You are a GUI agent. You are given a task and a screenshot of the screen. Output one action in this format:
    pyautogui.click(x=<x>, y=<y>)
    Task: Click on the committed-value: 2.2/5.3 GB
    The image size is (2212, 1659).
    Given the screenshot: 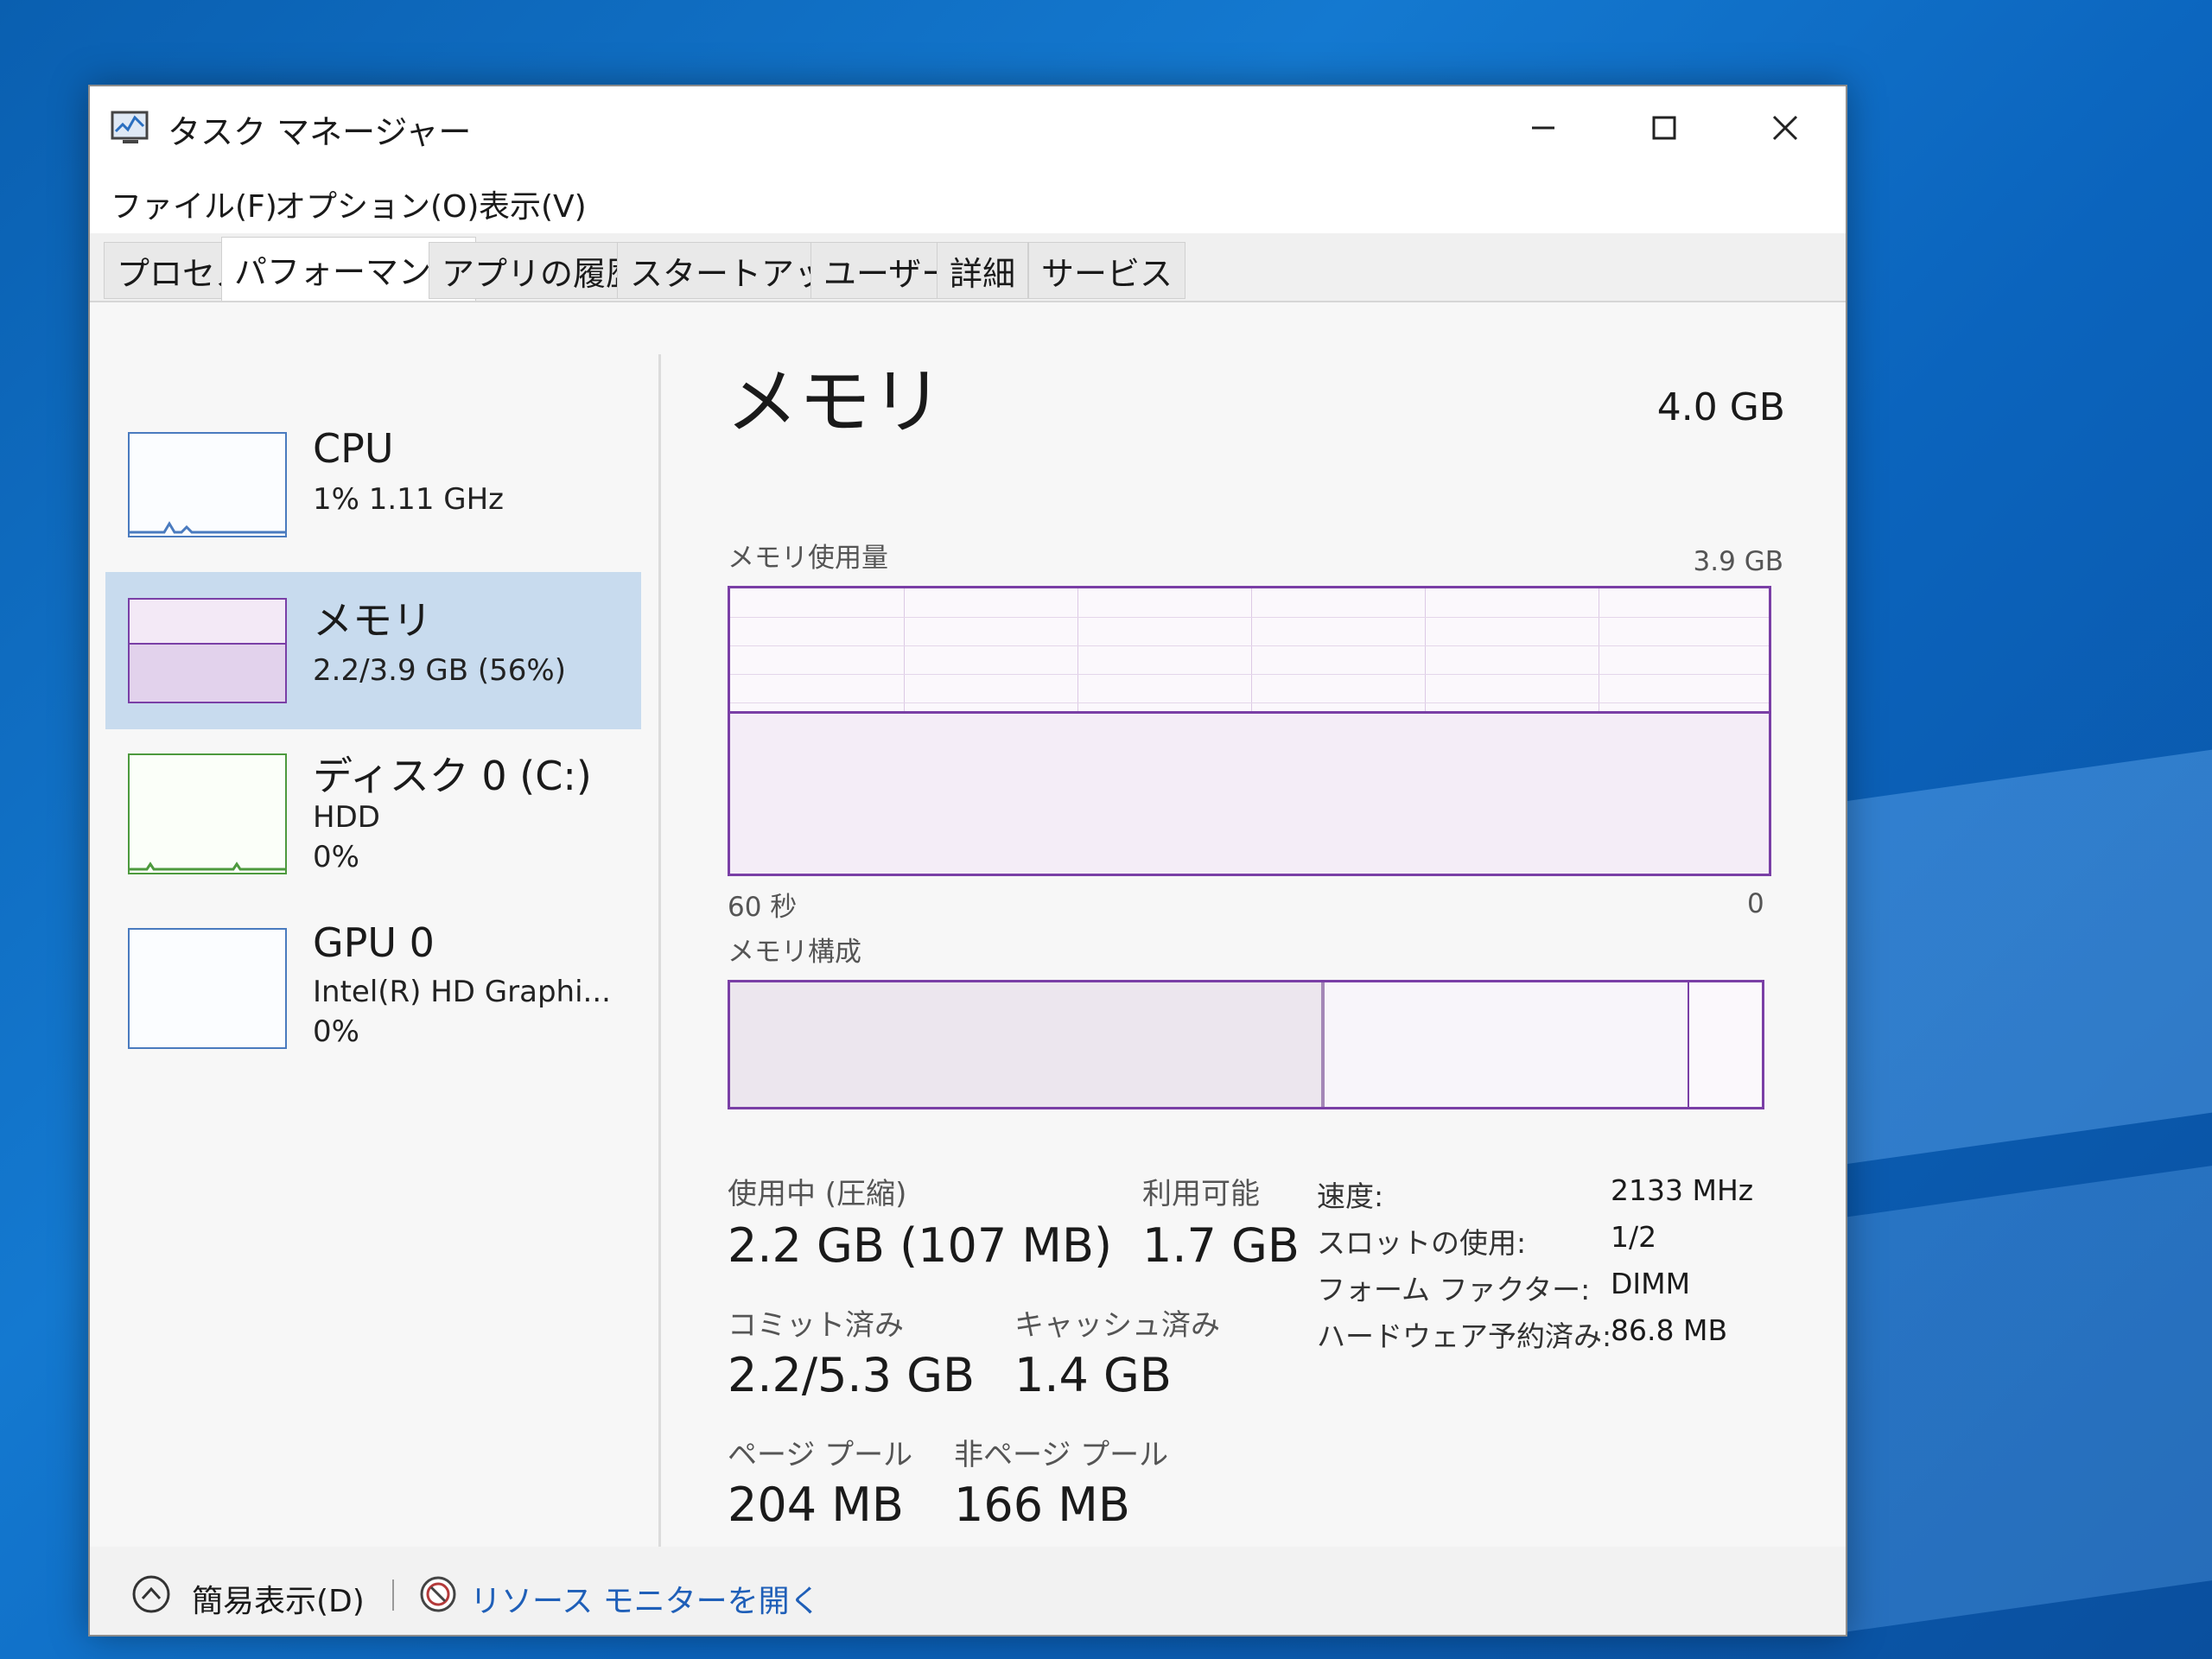 What is the action you would take?
    pyautogui.click(x=852, y=1375)
    